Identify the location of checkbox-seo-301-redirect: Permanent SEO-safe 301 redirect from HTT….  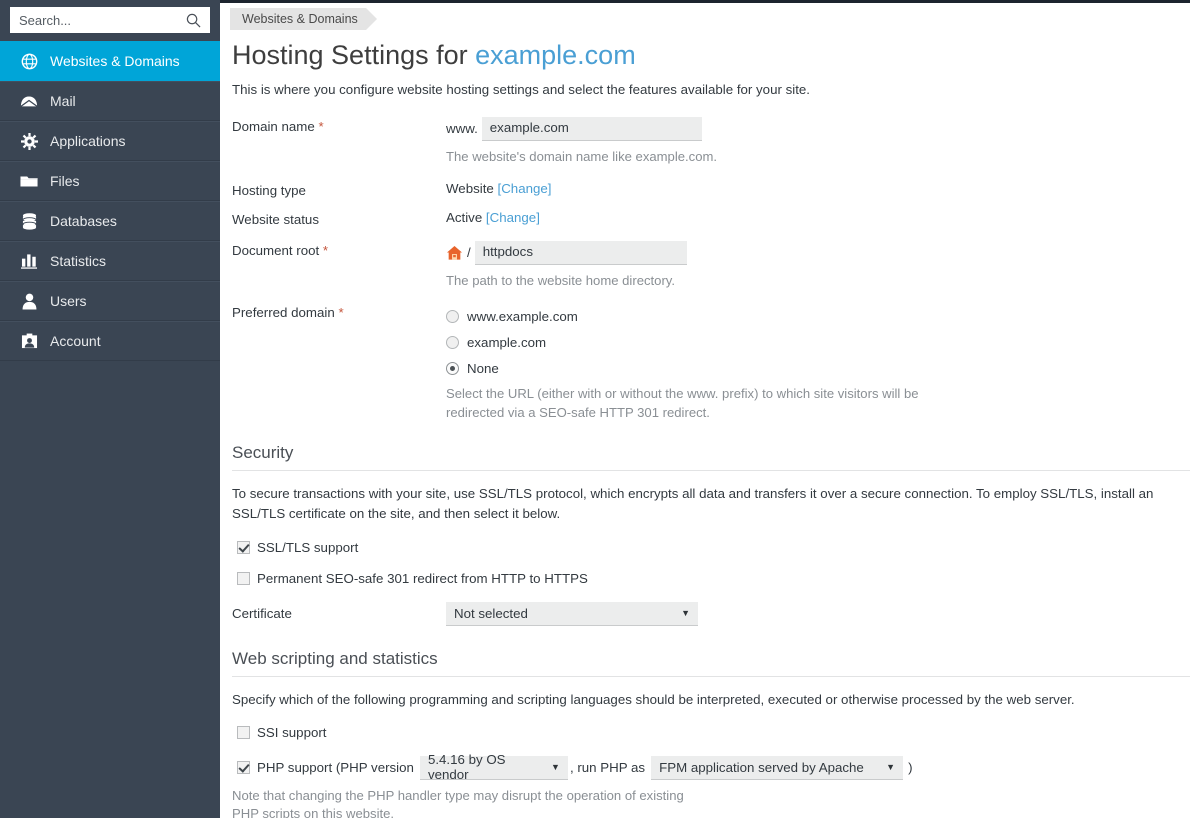
(713, 578).